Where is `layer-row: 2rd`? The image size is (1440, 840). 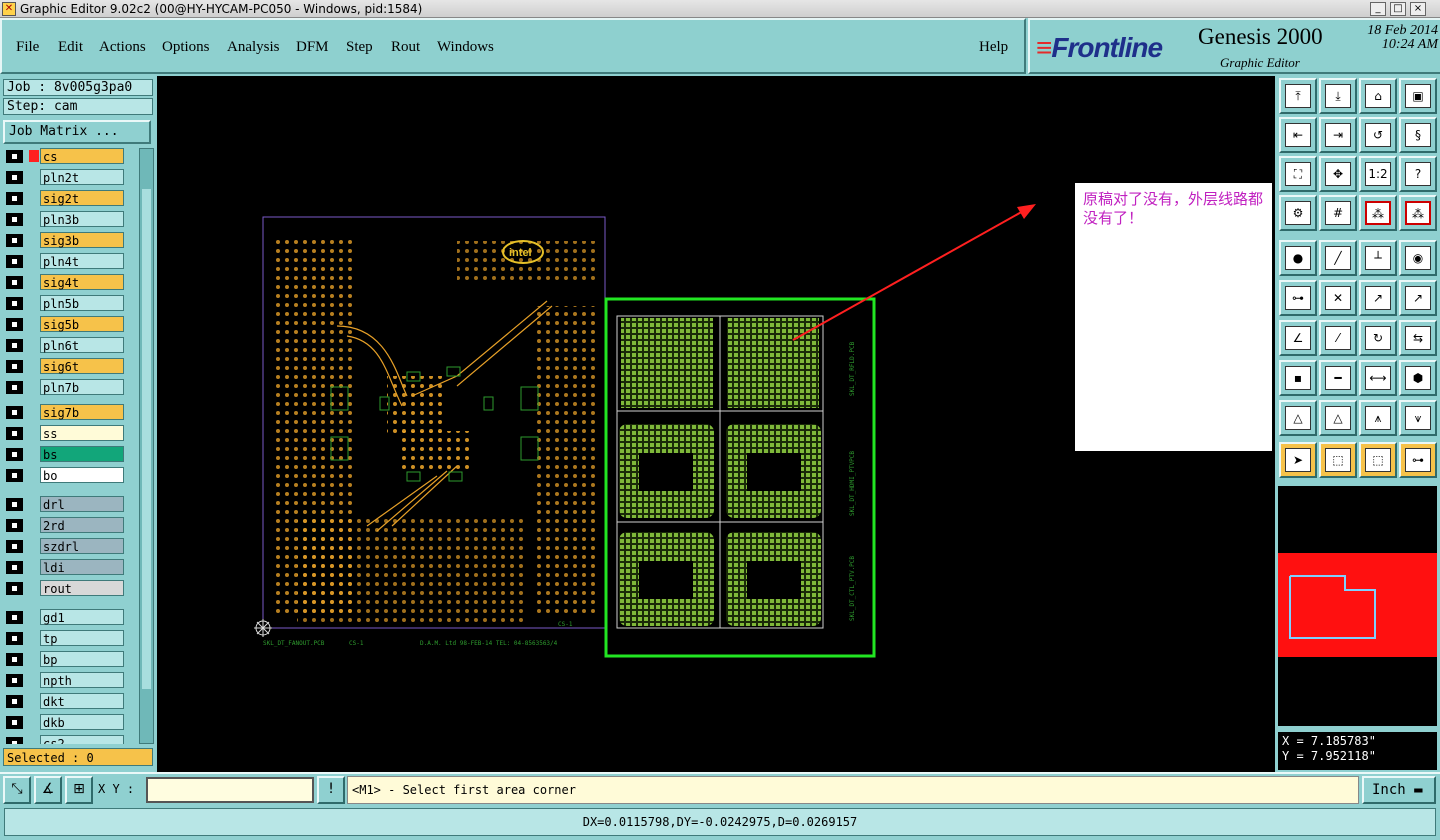
layer-row: 2rd is located at coordinates (70, 525).